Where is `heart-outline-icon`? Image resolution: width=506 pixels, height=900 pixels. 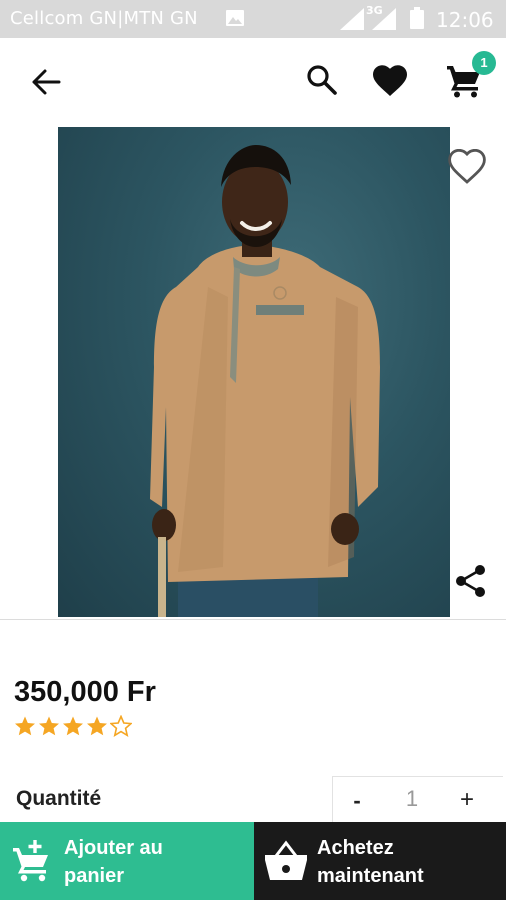 heart-outline-icon is located at coordinates (467, 166).